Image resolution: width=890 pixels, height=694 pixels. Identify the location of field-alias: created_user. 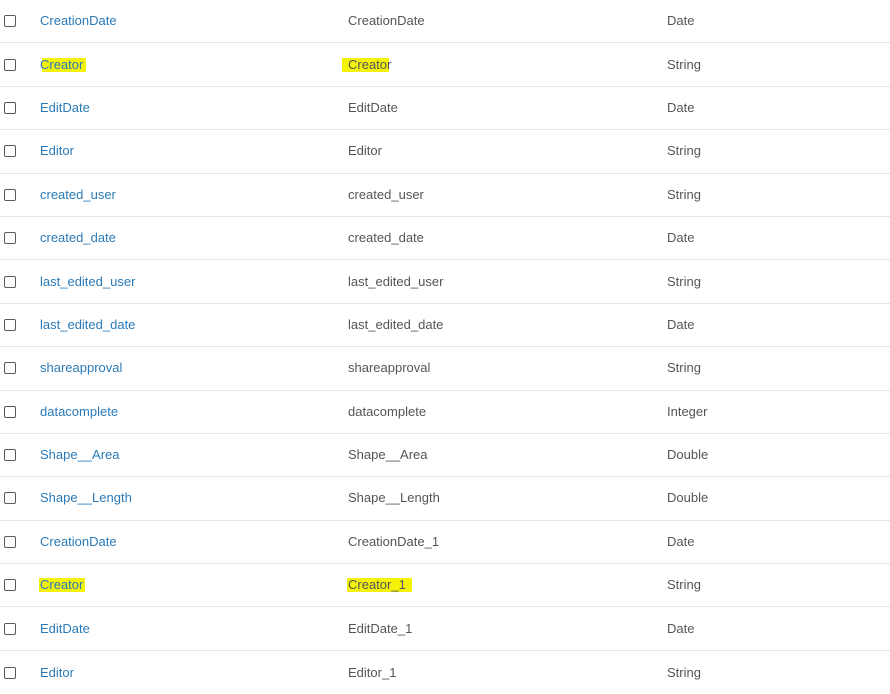
(386, 194).